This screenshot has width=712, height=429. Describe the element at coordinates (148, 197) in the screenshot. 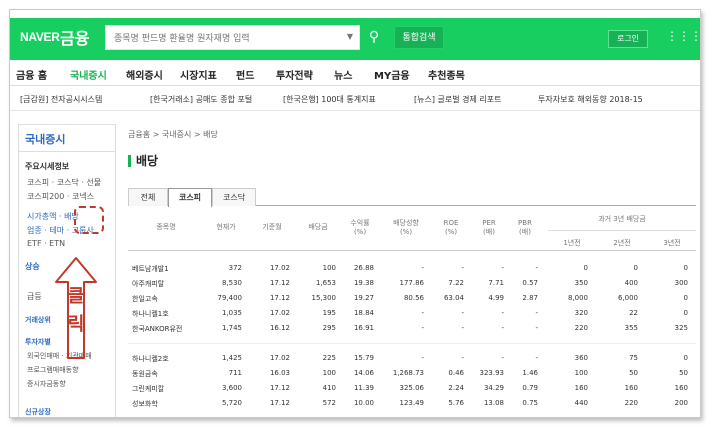

I see `tab-all: 전체` at that location.